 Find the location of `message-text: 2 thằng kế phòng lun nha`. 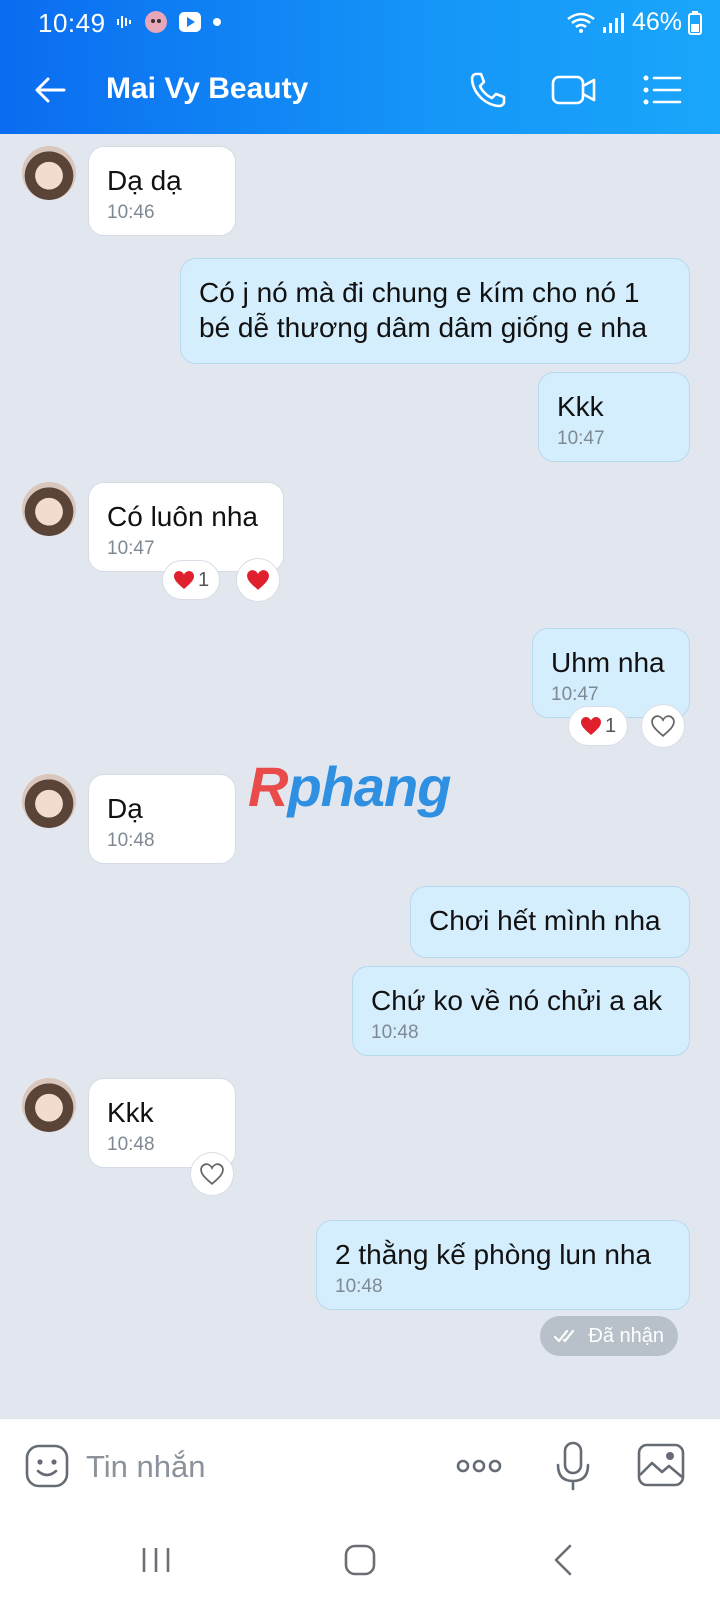

message-text: 2 thằng kế phòng lun nha is located at coordinates (493, 1254).